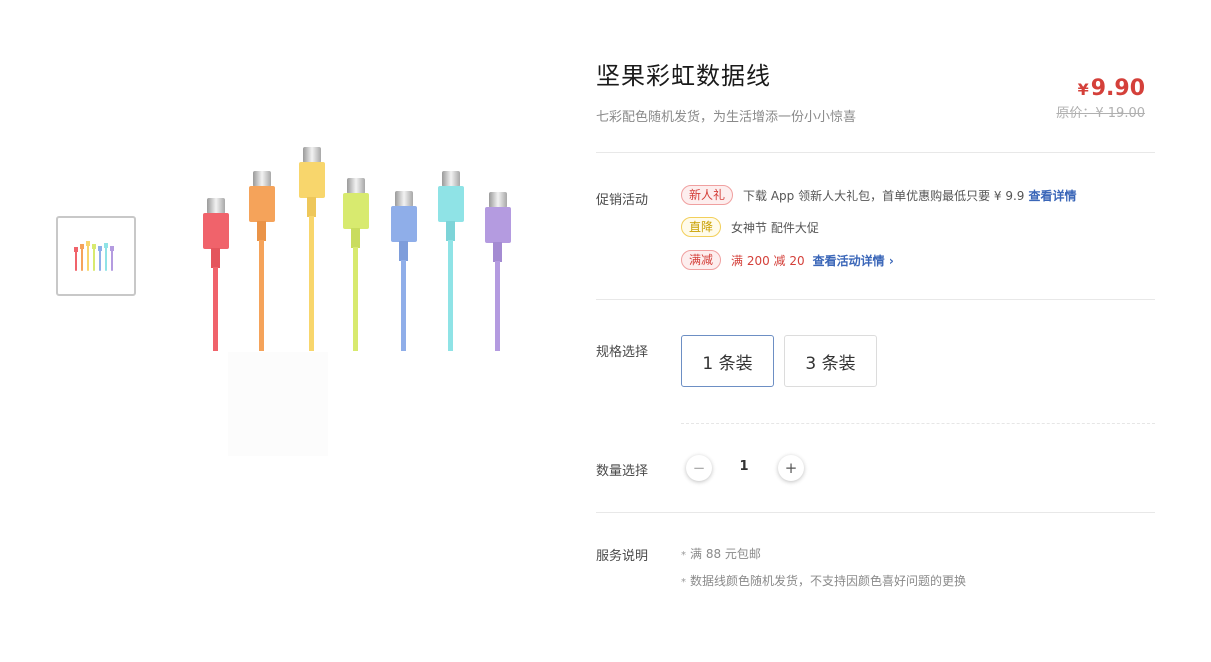  Describe the element at coordinates (1100, 113) in the screenshot. I see `original-price: 原价：¥ 19.00` at that location.